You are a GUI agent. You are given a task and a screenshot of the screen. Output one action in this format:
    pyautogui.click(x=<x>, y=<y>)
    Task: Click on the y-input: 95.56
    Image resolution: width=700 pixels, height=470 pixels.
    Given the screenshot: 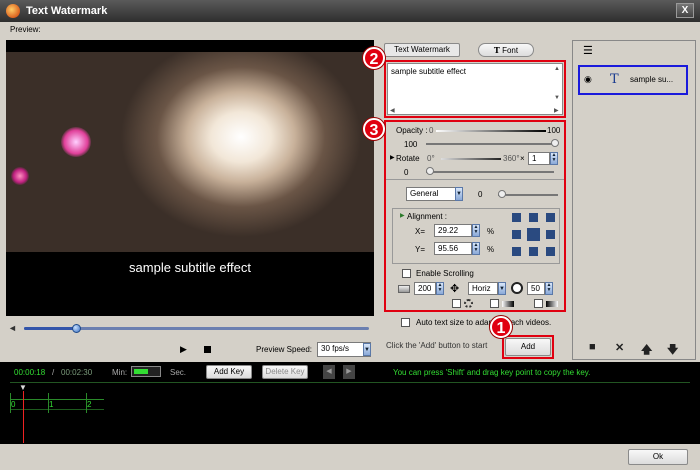 What is the action you would take?
    pyautogui.click(x=453, y=248)
    